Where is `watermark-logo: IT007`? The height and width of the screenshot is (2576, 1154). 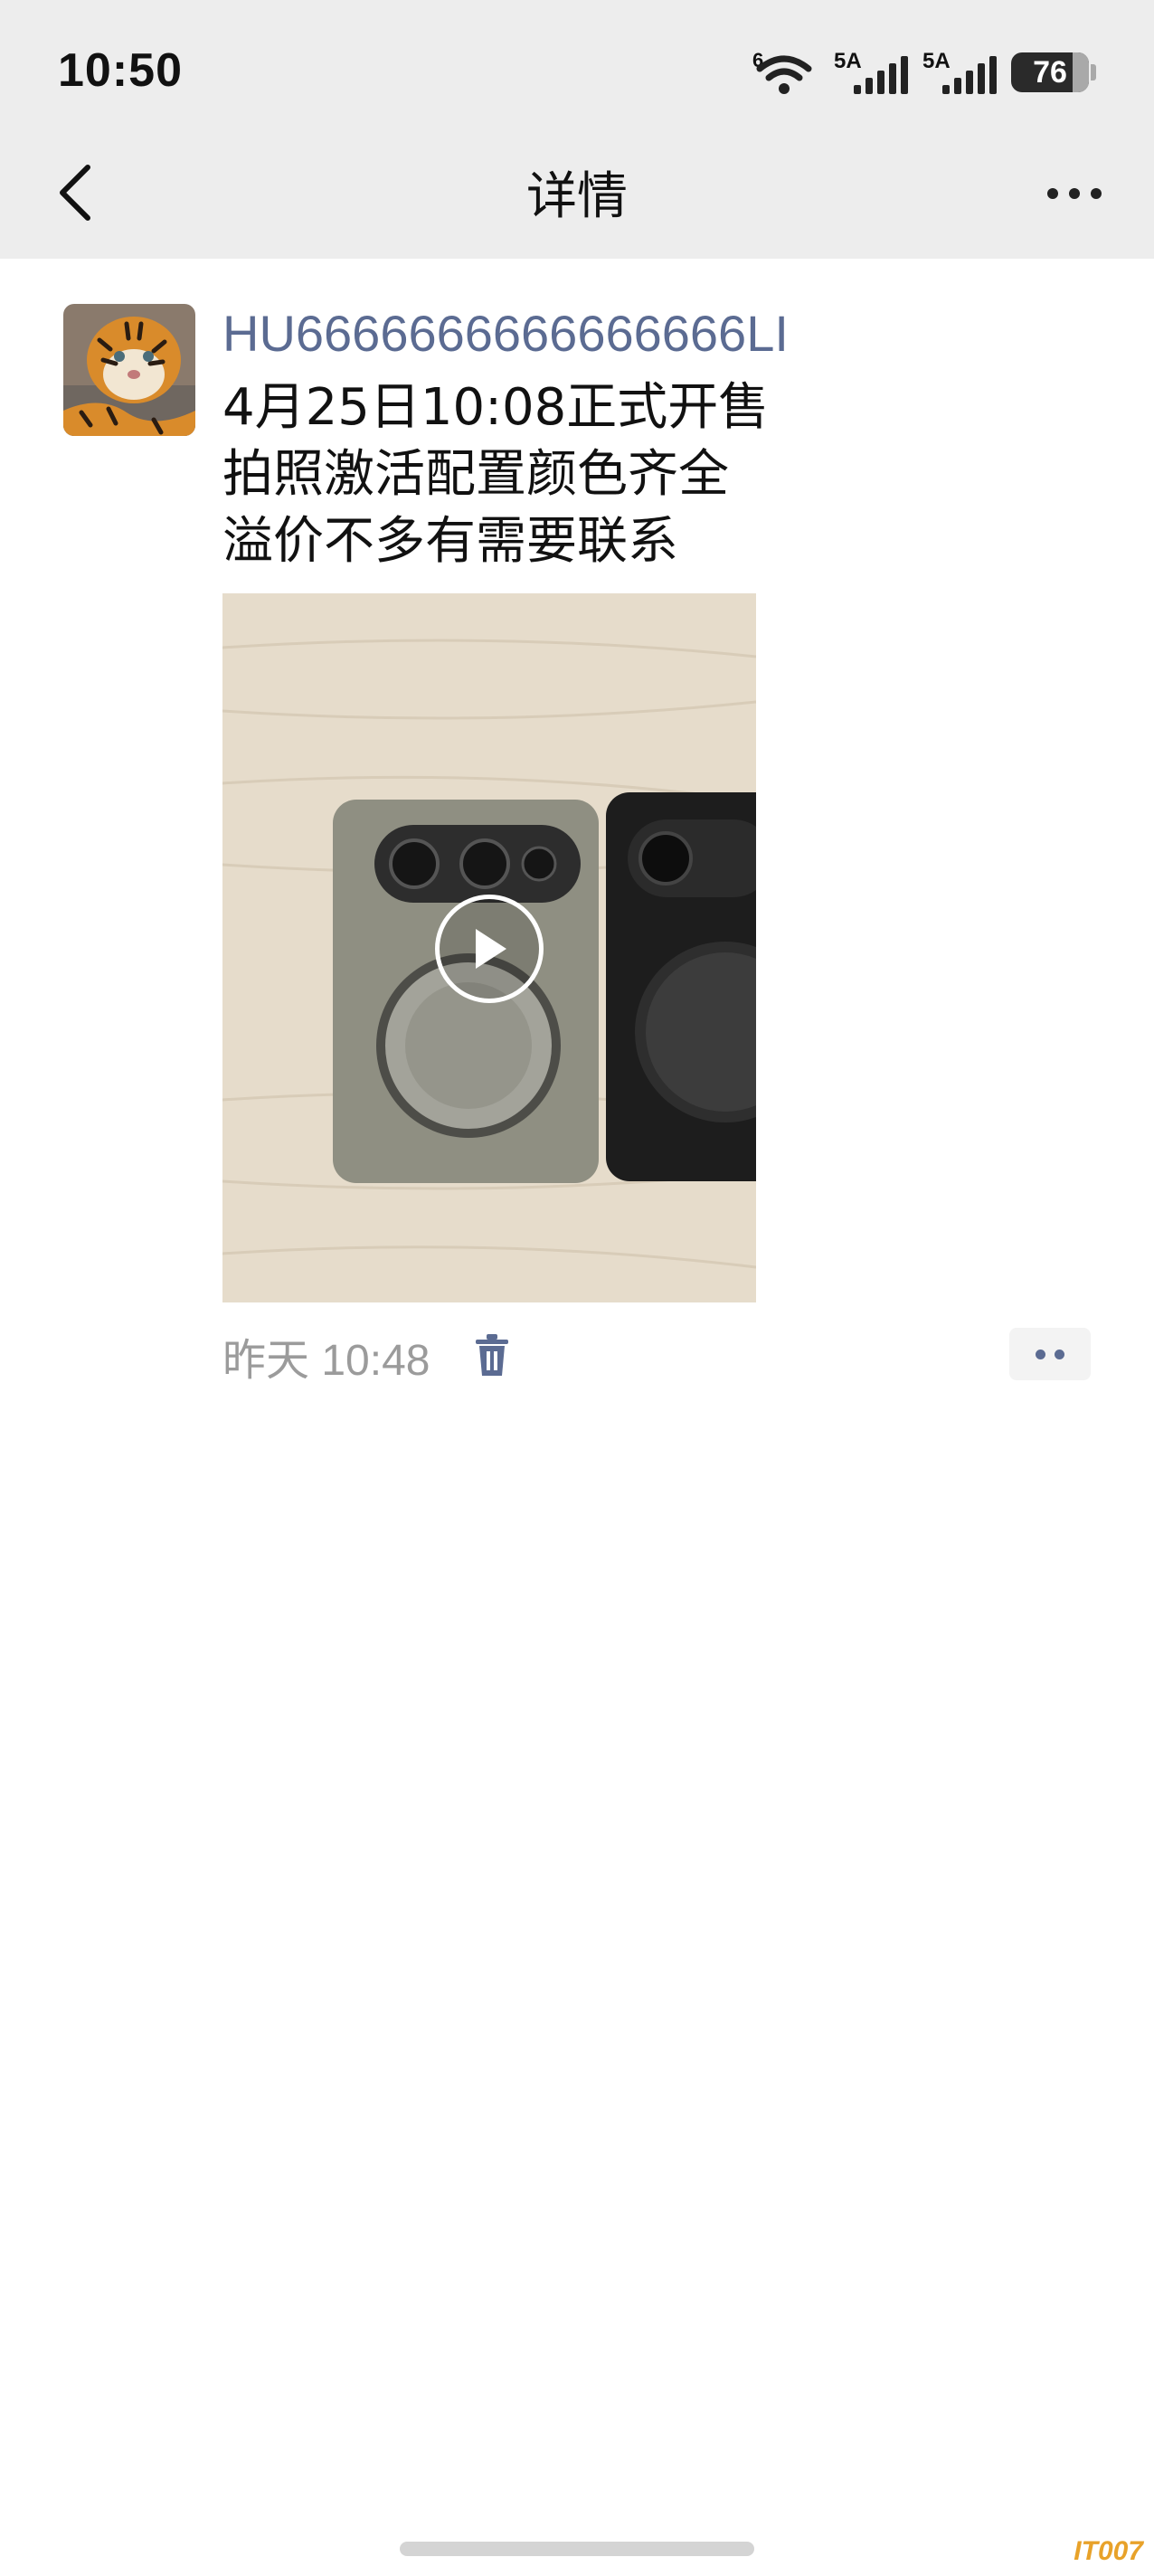 watermark-logo: IT007 is located at coordinates (1108, 2551).